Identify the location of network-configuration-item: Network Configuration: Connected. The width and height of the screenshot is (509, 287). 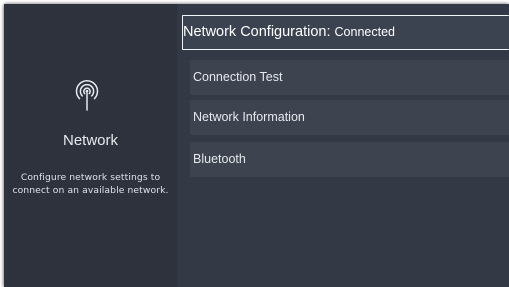
(345, 32).